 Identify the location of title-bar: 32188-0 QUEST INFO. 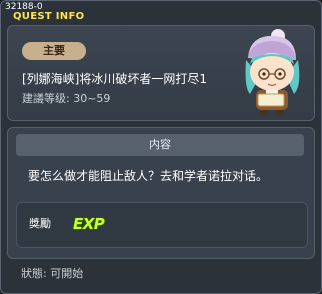
(161, 12).